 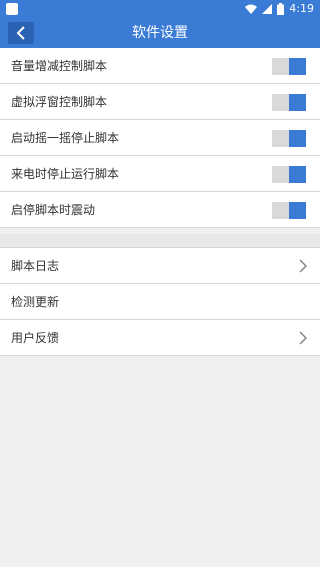 I want to click on floating-window-toggle, so click(x=289, y=102).